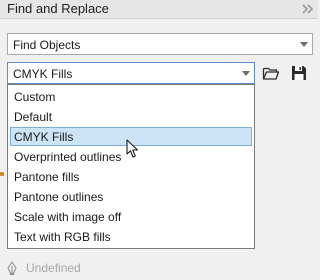 The width and height of the screenshot is (320, 280). What do you see at coordinates (160, 44) in the screenshot?
I see `find-mode-select: Find Objects` at bounding box center [160, 44].